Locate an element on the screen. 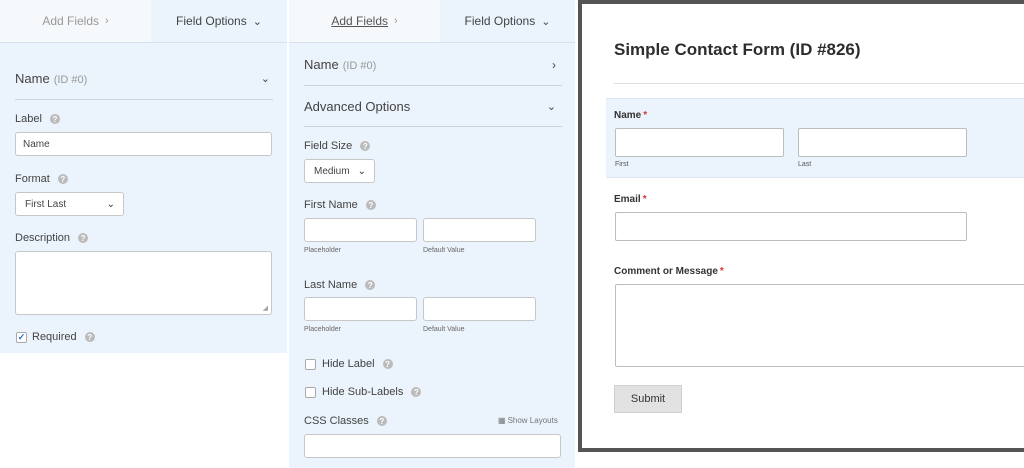 The height and width of the screenshot is (468, 1024). last-name-title-text: Last Name is located at coordinates (331, 285).